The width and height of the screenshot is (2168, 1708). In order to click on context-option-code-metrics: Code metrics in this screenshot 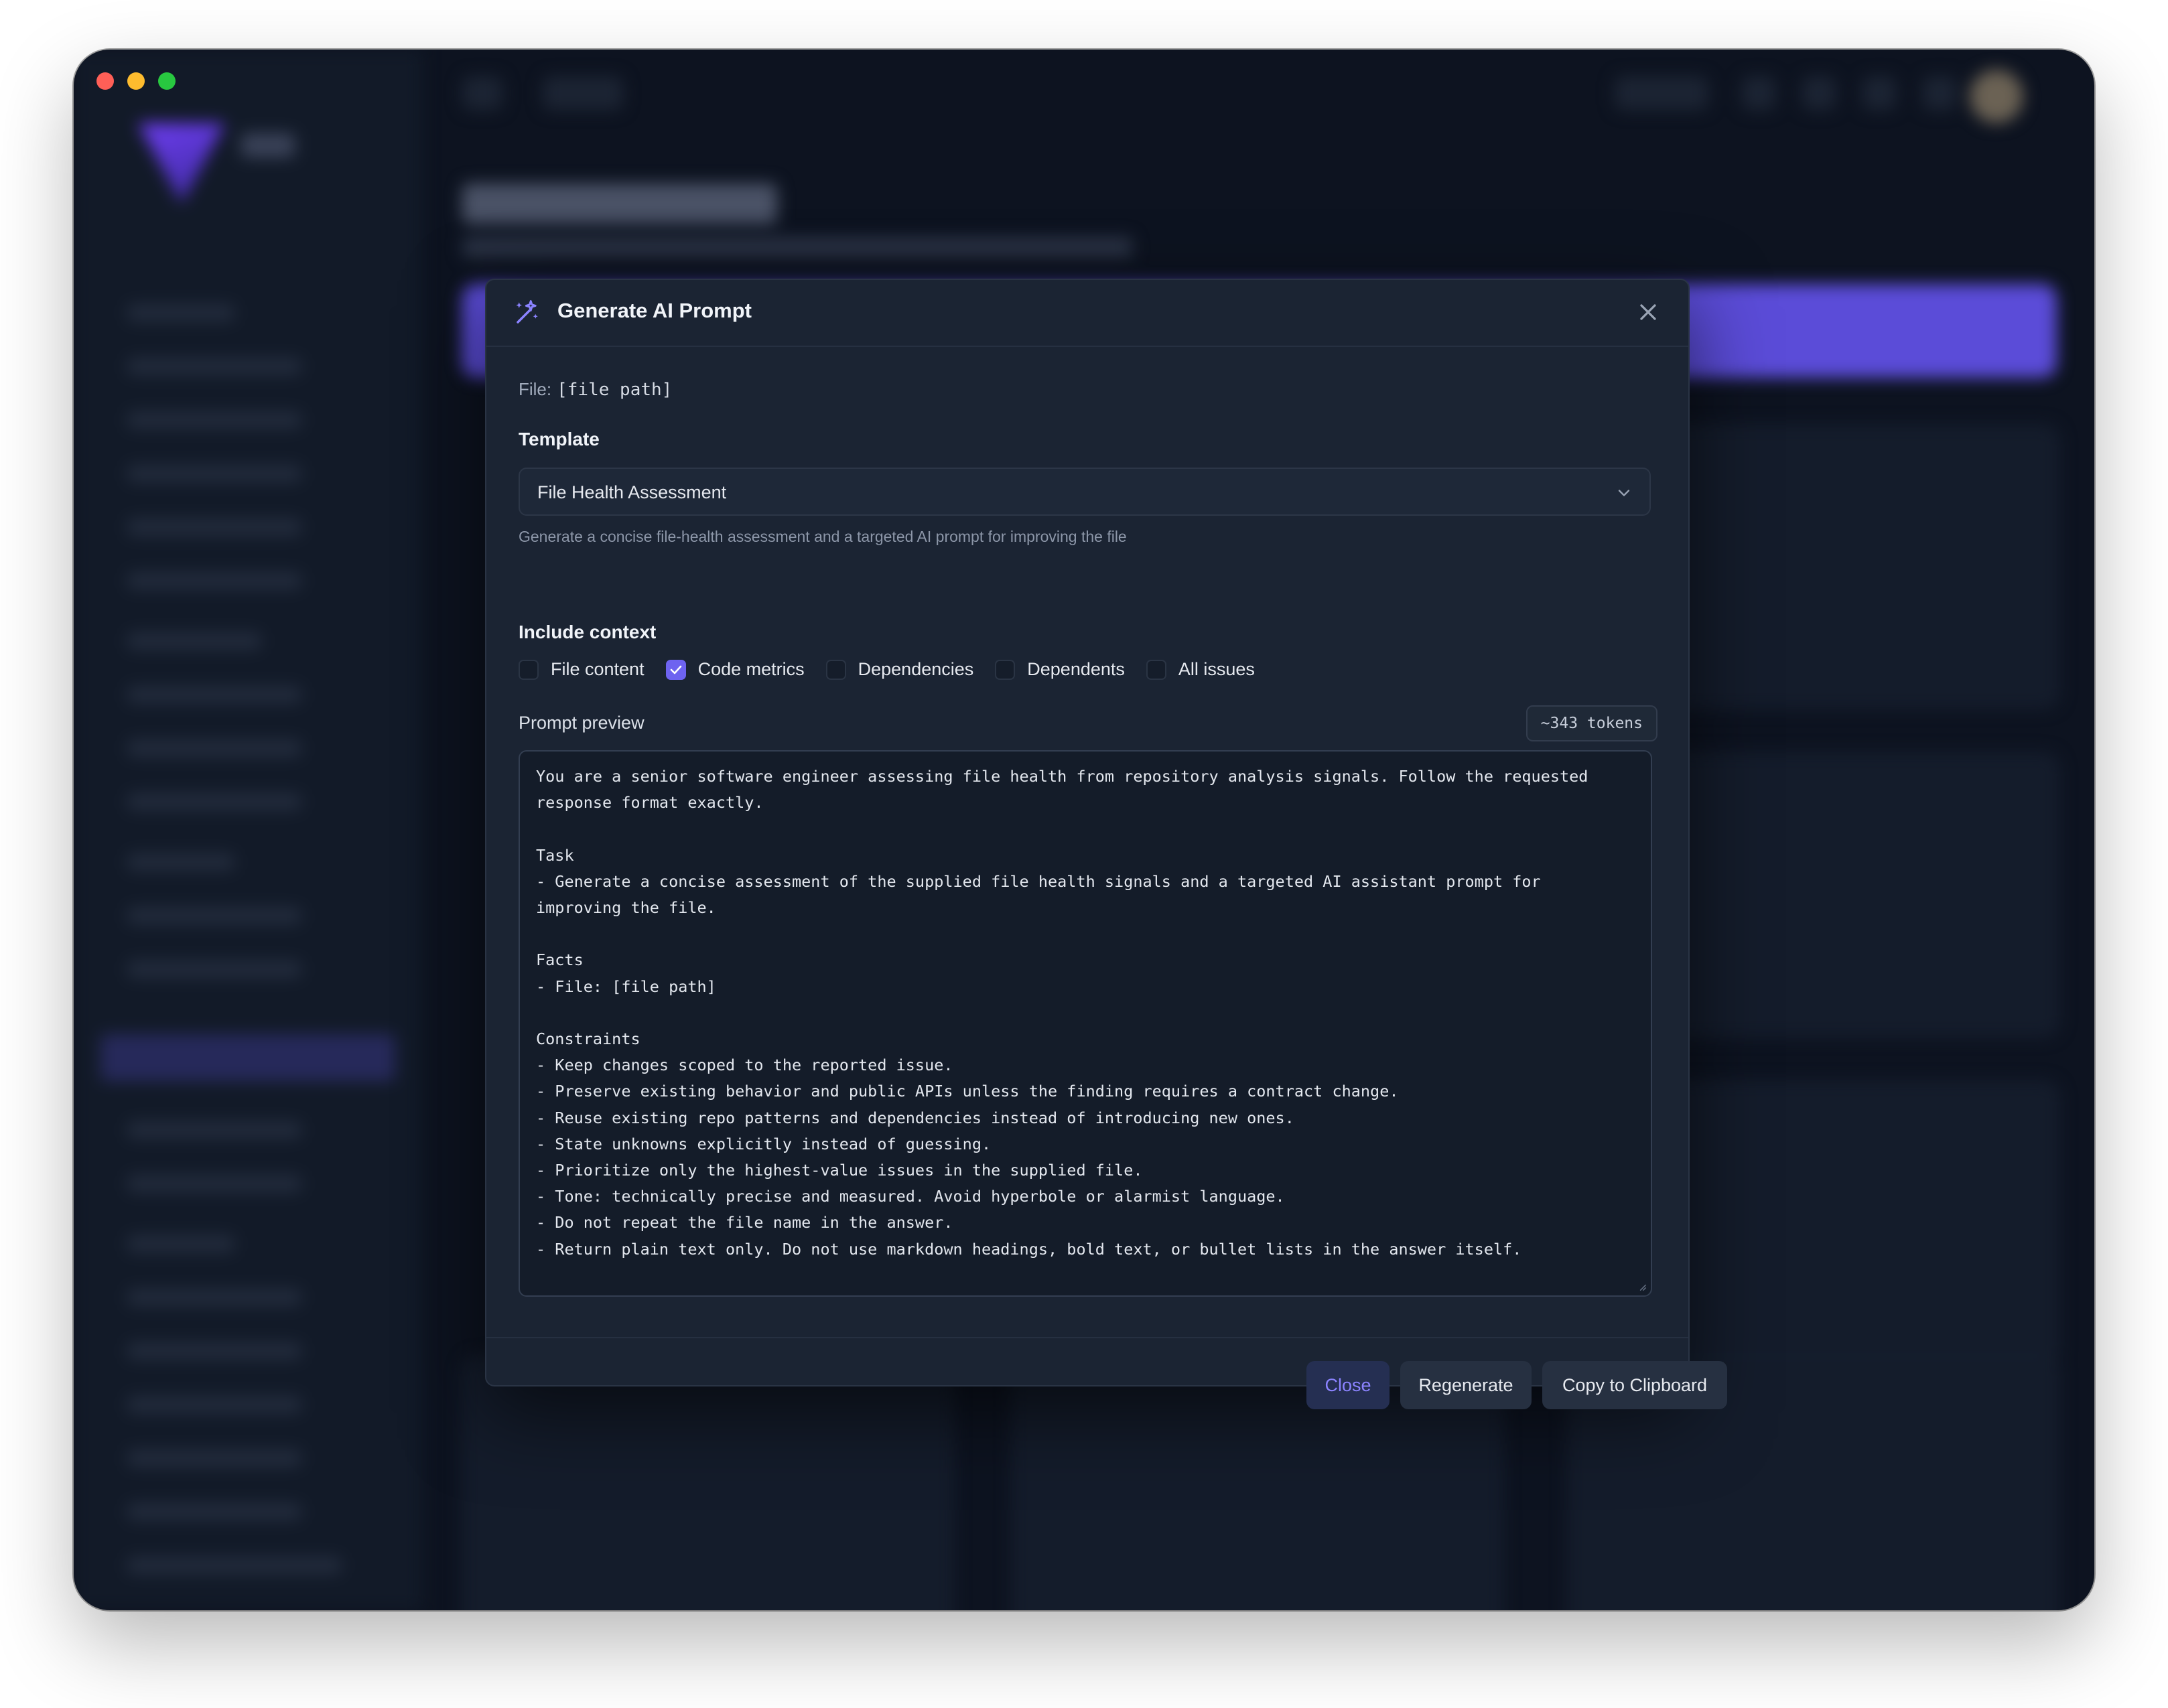, I will do `click(735, 669)`.